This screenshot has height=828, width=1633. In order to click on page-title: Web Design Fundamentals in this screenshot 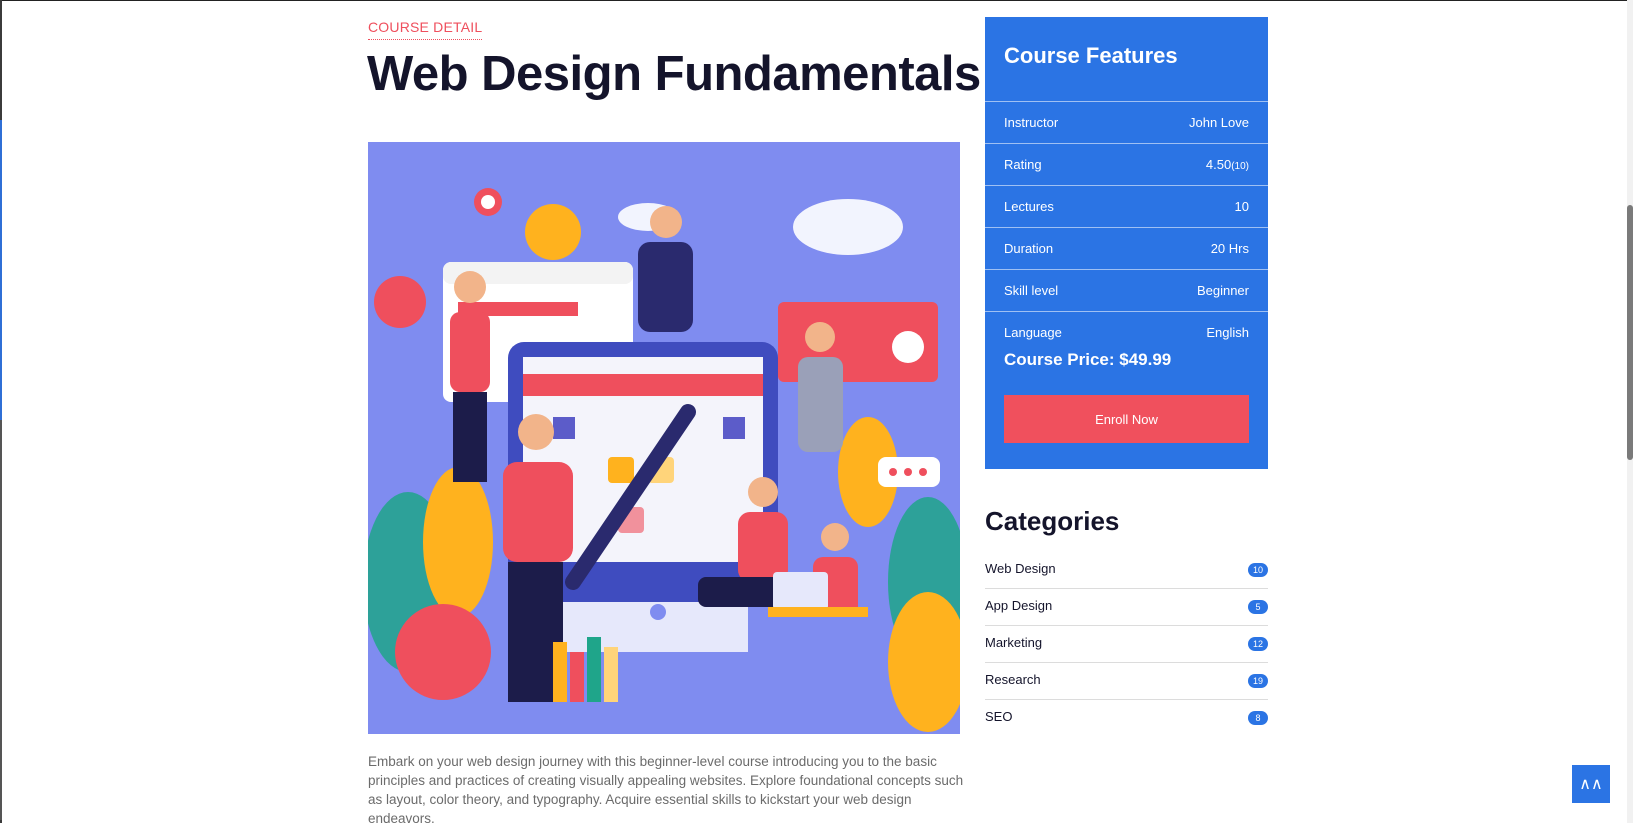, I will do `click(674, 74)`.